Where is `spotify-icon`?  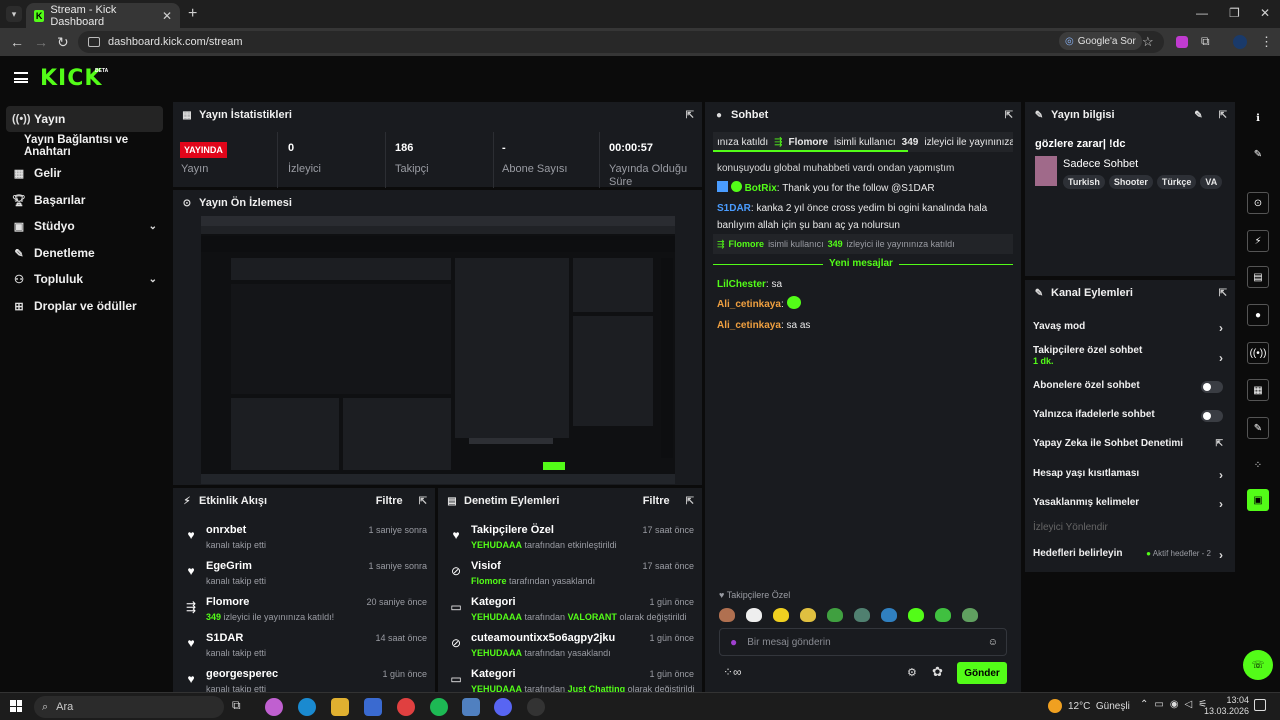 spotify-icon is located at coordinates (439, 707).